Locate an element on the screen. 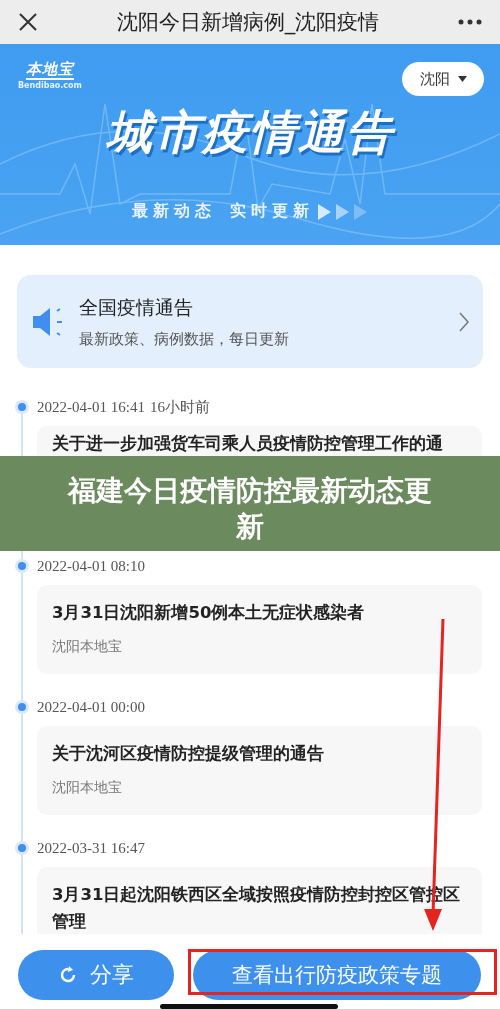  more-icon is located at coordinates (470, 22).